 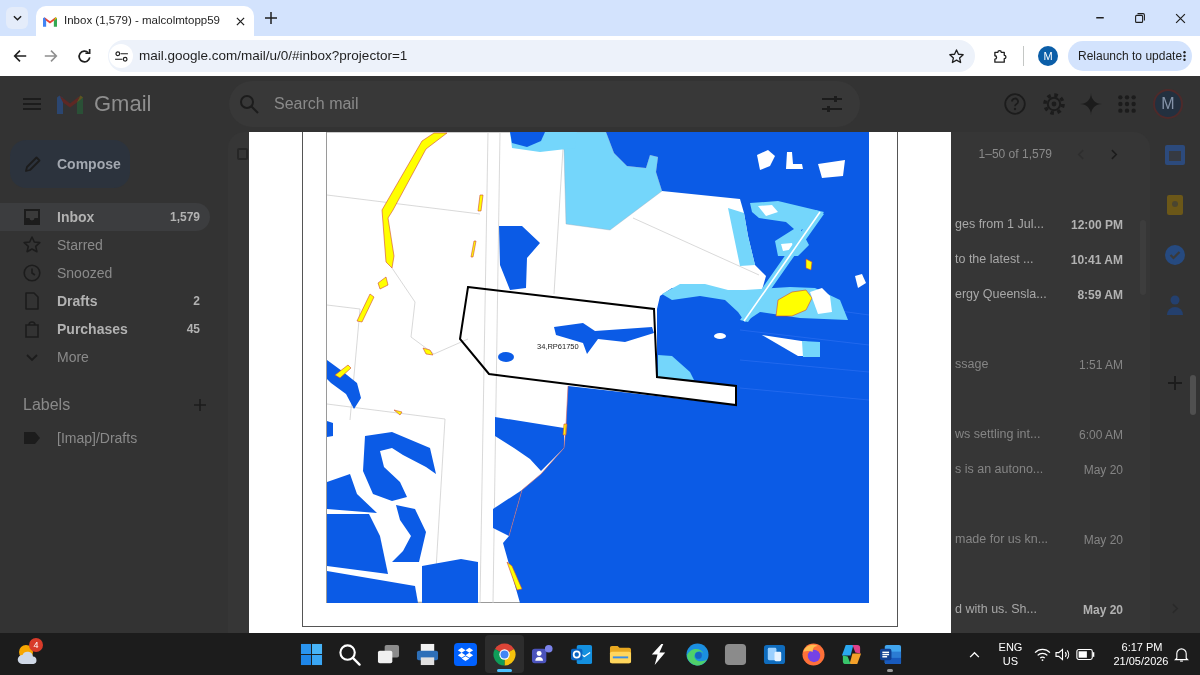 I want to click on people-tile-icon, so click(x=543, y=654).